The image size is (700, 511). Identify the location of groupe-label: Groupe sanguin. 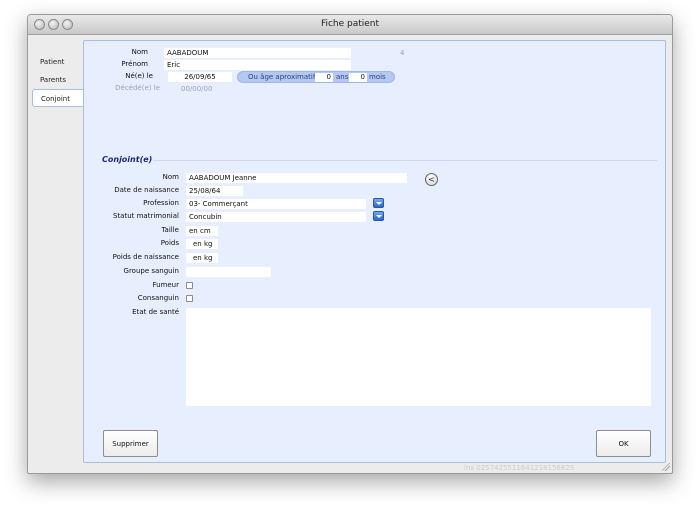
(151, 271).